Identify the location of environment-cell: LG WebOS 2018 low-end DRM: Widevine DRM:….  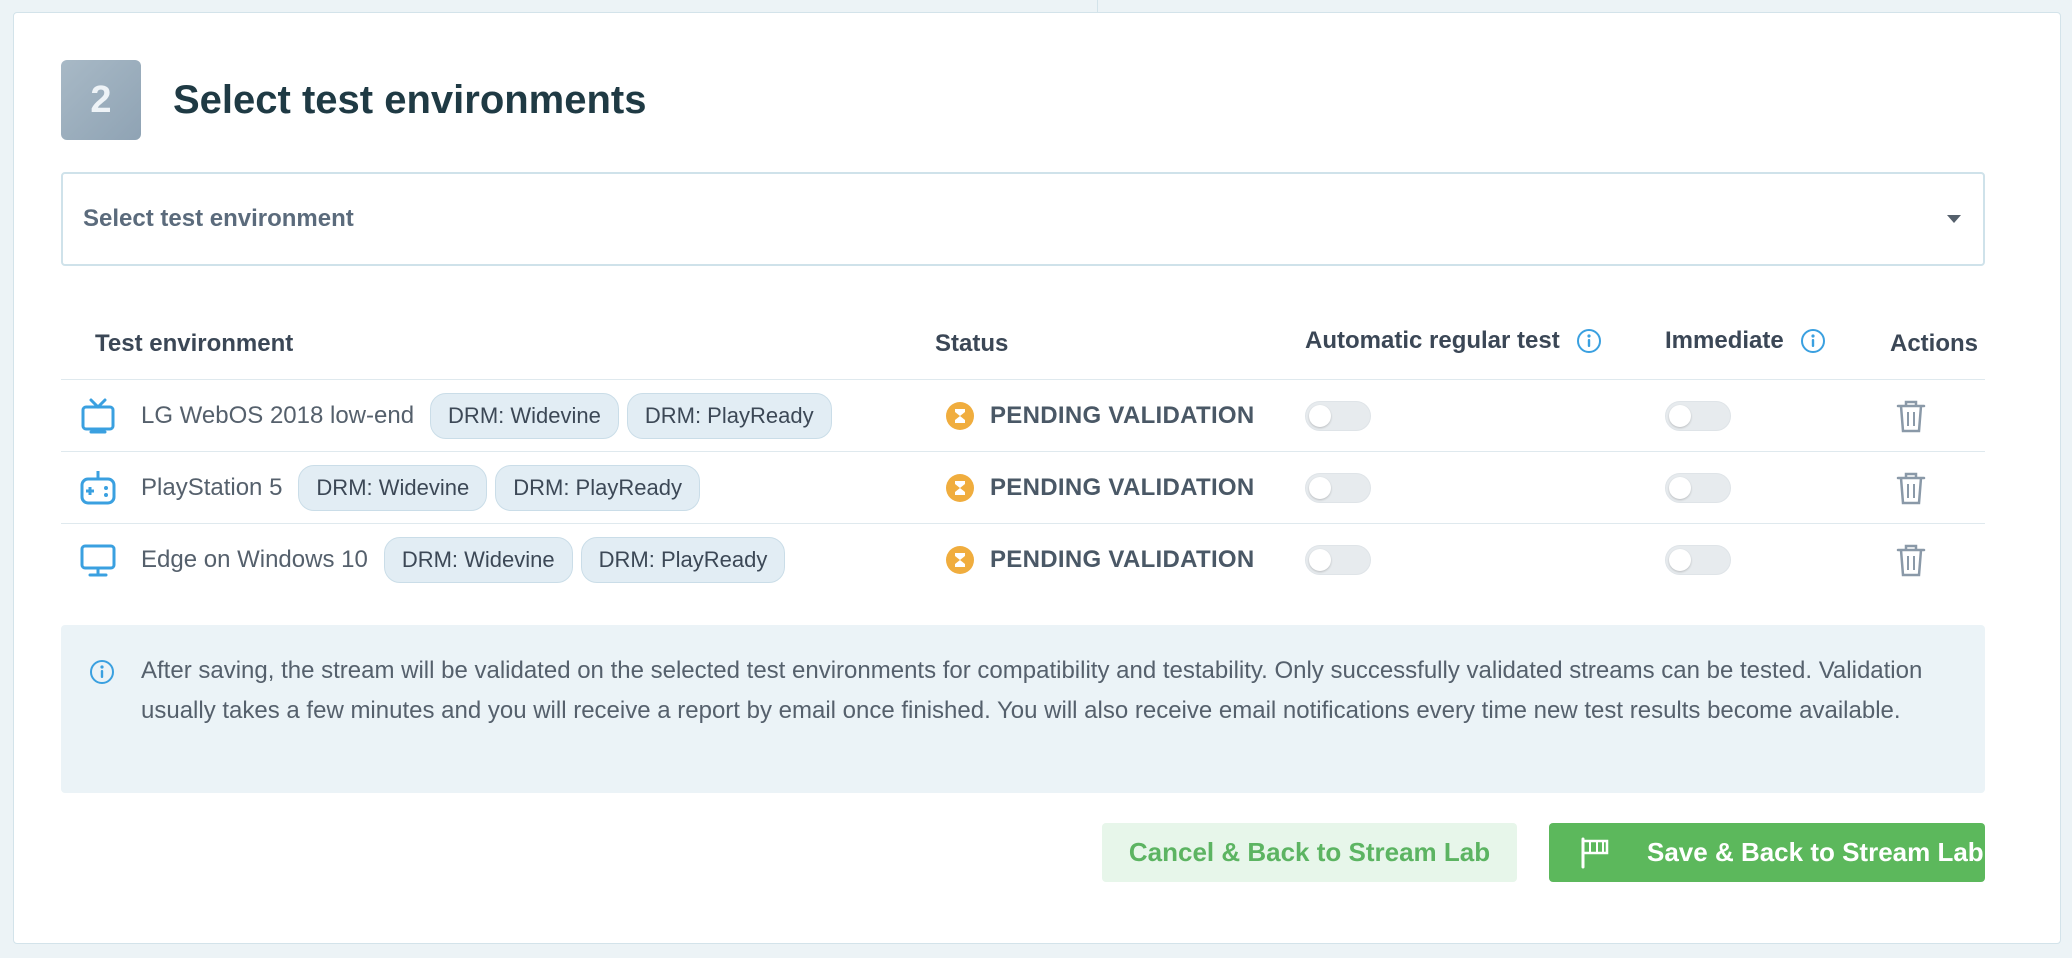
(455, 416).